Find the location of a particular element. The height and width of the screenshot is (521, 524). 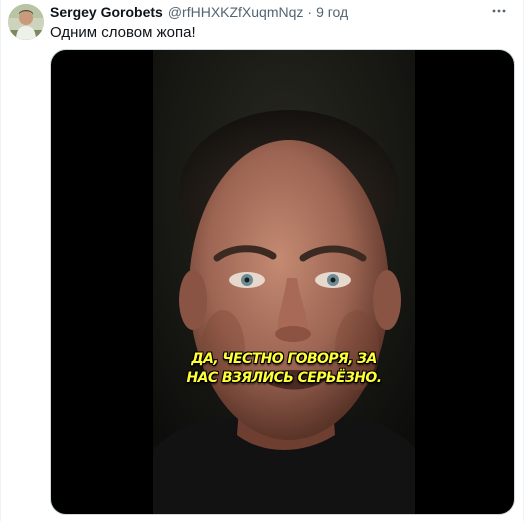

more-dots-icon is located at coordinates (499, 11).